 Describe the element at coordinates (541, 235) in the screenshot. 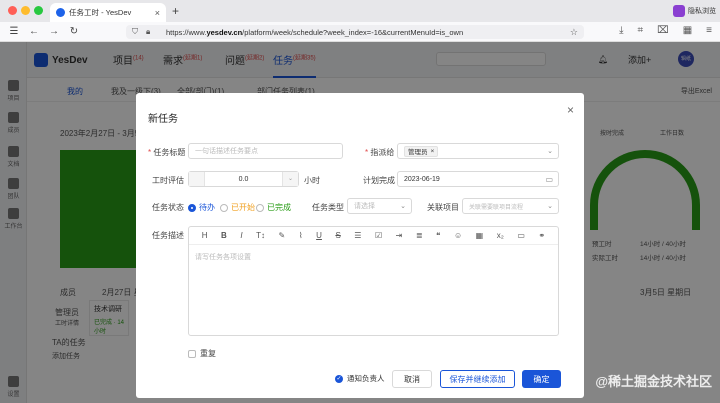

I see `link-icon: ⚭` at that location.